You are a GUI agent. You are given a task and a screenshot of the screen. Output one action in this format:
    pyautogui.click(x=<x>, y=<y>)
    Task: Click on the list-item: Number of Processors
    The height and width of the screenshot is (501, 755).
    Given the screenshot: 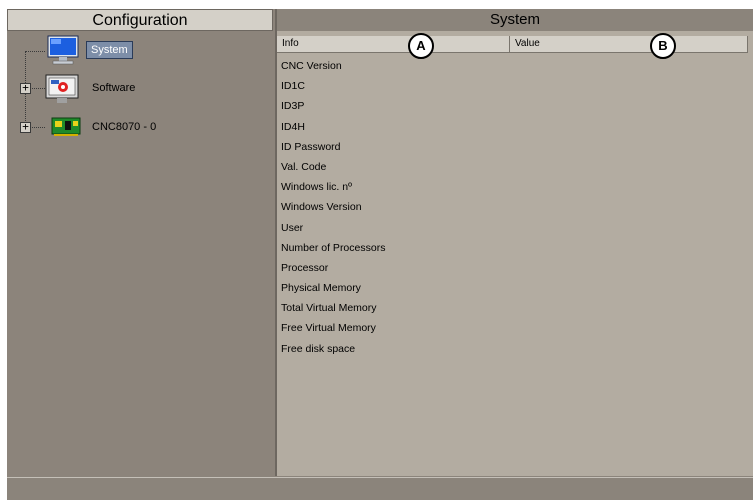 What is the action you would take?
    pyautogui.click(x=511, y=248)
    